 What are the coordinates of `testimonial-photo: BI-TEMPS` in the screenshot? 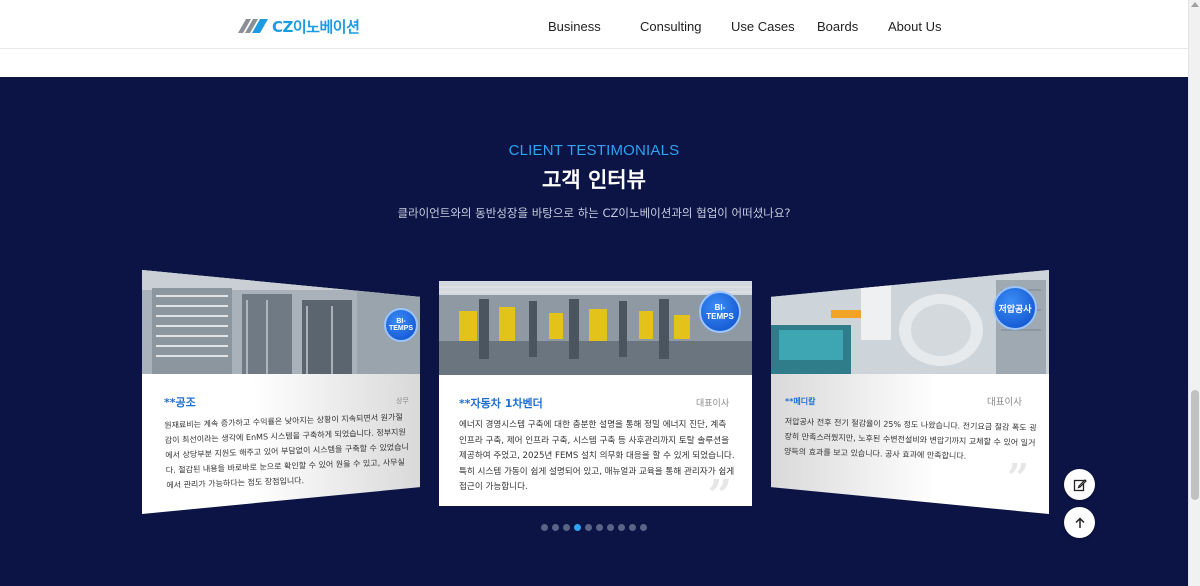 It's located at (595, 328).